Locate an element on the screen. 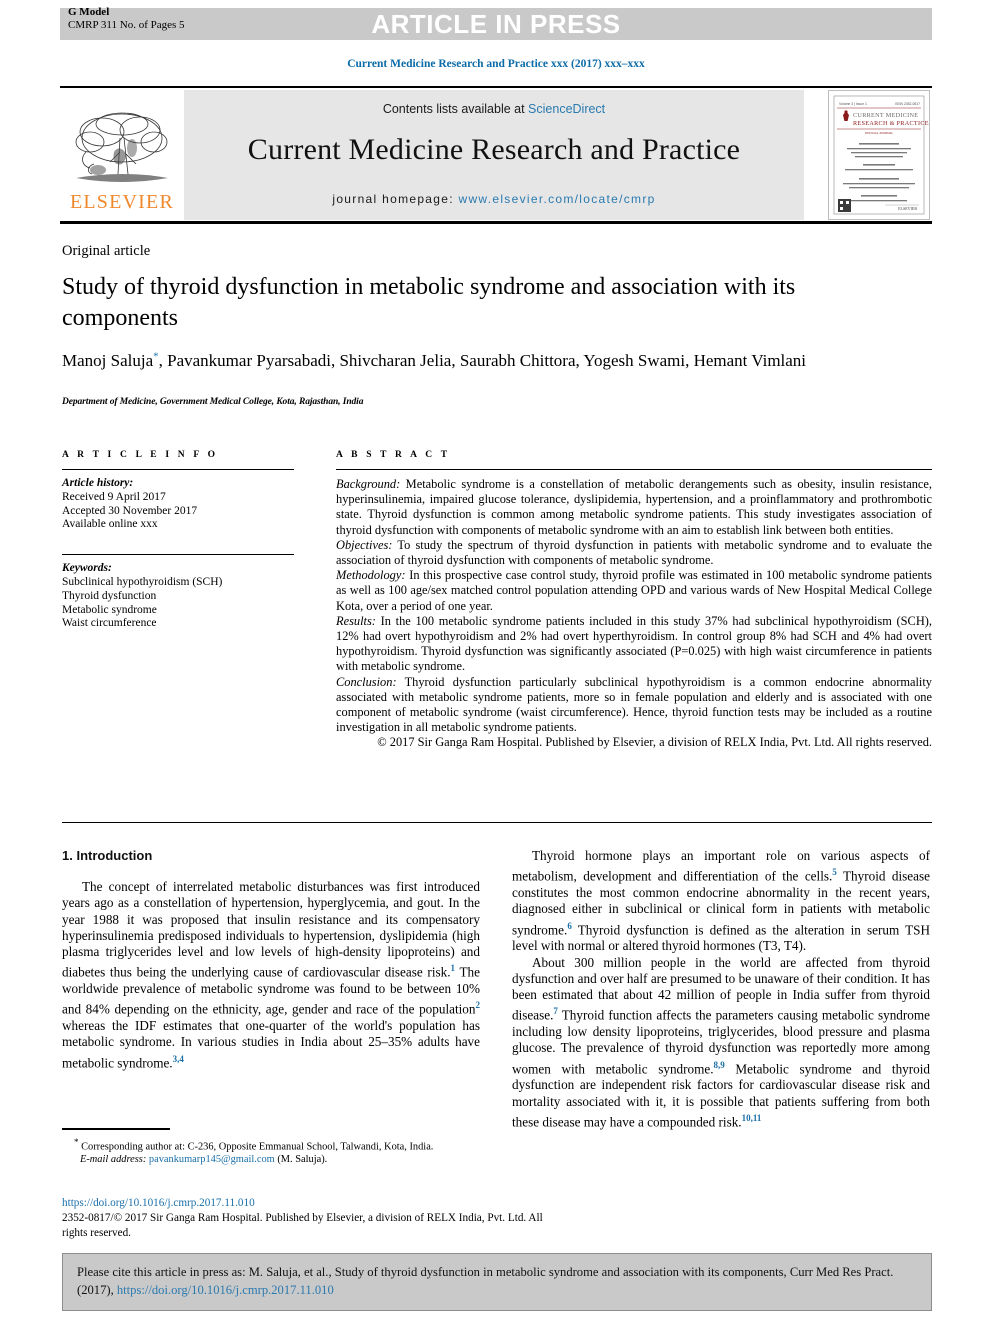 The image size is (992, 1323). footnote-rule is located at coordinates (116, 1129).